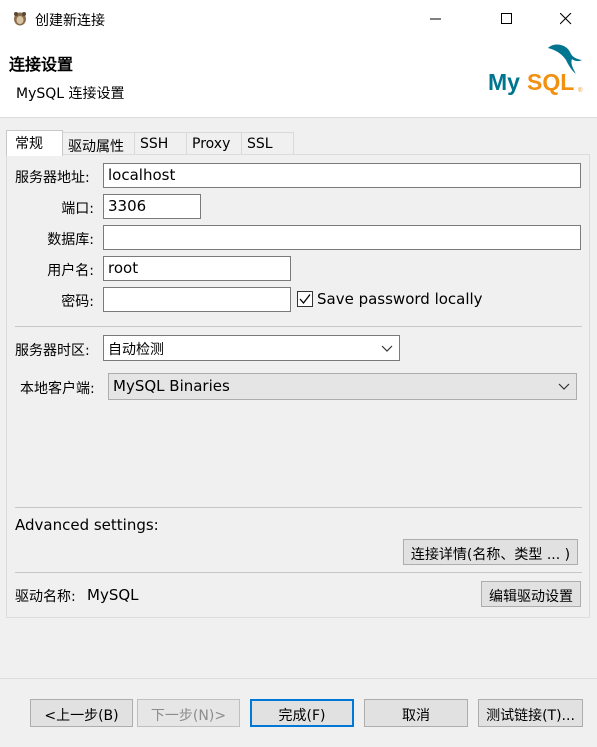  I want to click on port-label: 端口:, so click(77, 209).